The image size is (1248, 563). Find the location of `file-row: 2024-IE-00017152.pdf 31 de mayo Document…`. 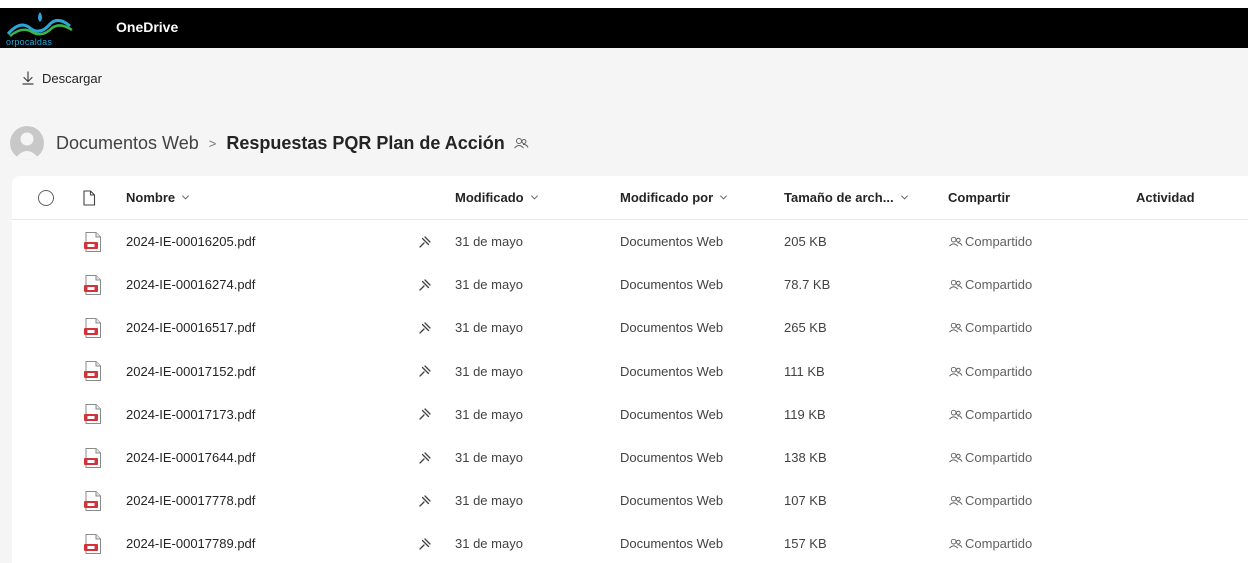

file-row: 2024-IE-00017152.pdf 31 de mayo Document… is located at coordinates (630, 371).